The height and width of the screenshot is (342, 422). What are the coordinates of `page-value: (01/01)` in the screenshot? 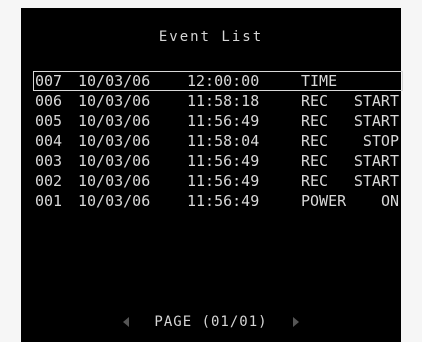 It's located at (234, 322).